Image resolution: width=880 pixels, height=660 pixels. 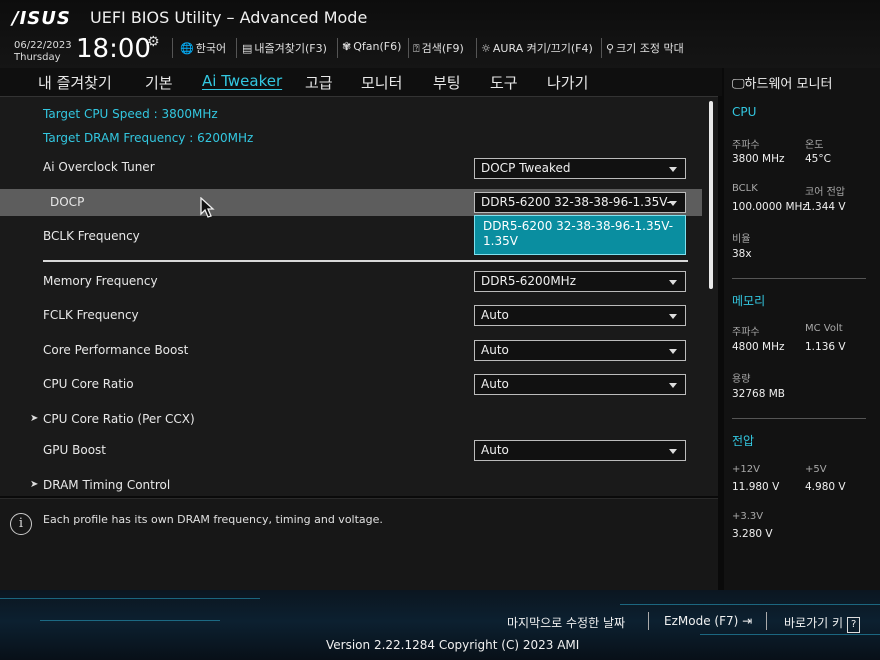 What do you see at coordinates (741, 379) in the screenshot?
I see `capacity-label: 용량` at bounding box center [741, 379].